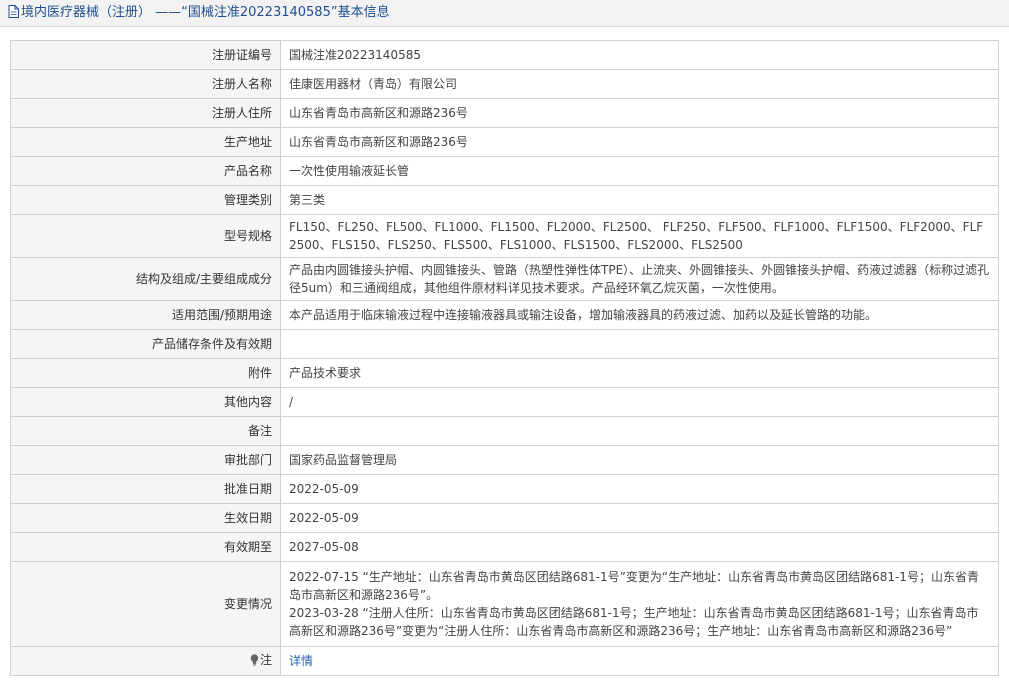  I want to click on lightbulb-icon, so click(254, 662).